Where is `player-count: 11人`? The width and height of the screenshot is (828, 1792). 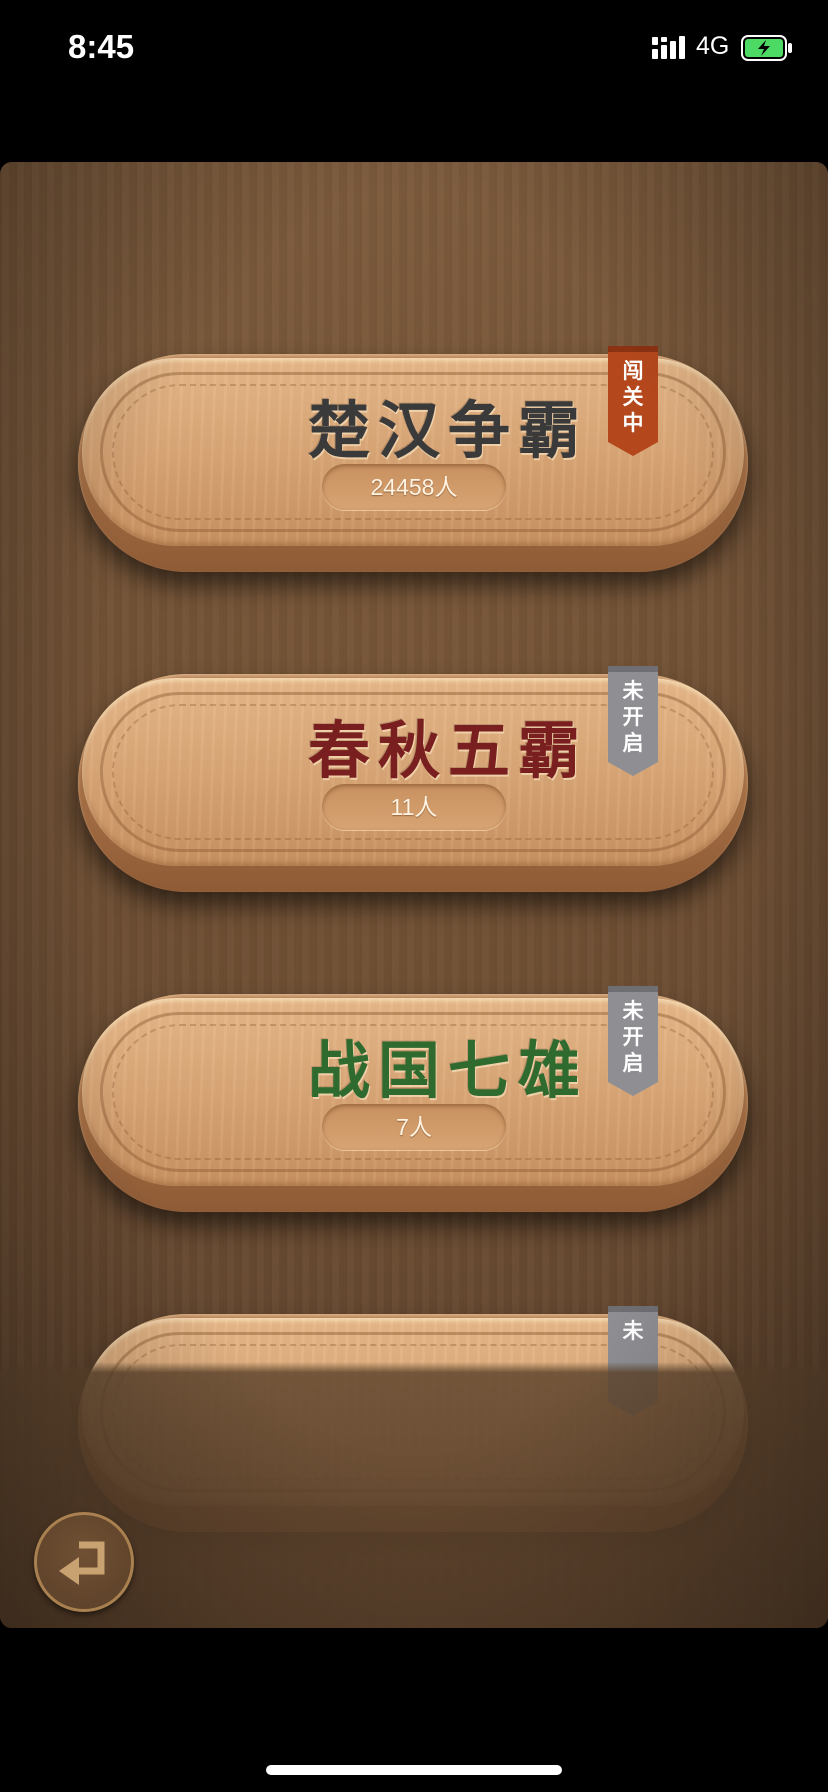 player-count: 11人 is located at coordinates (414, 807).